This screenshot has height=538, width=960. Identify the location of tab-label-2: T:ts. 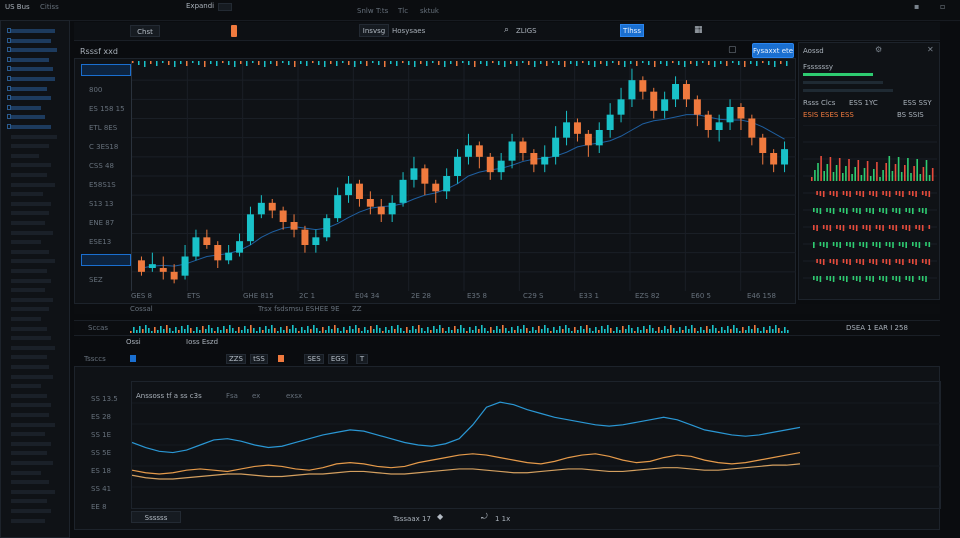
(382, 11).